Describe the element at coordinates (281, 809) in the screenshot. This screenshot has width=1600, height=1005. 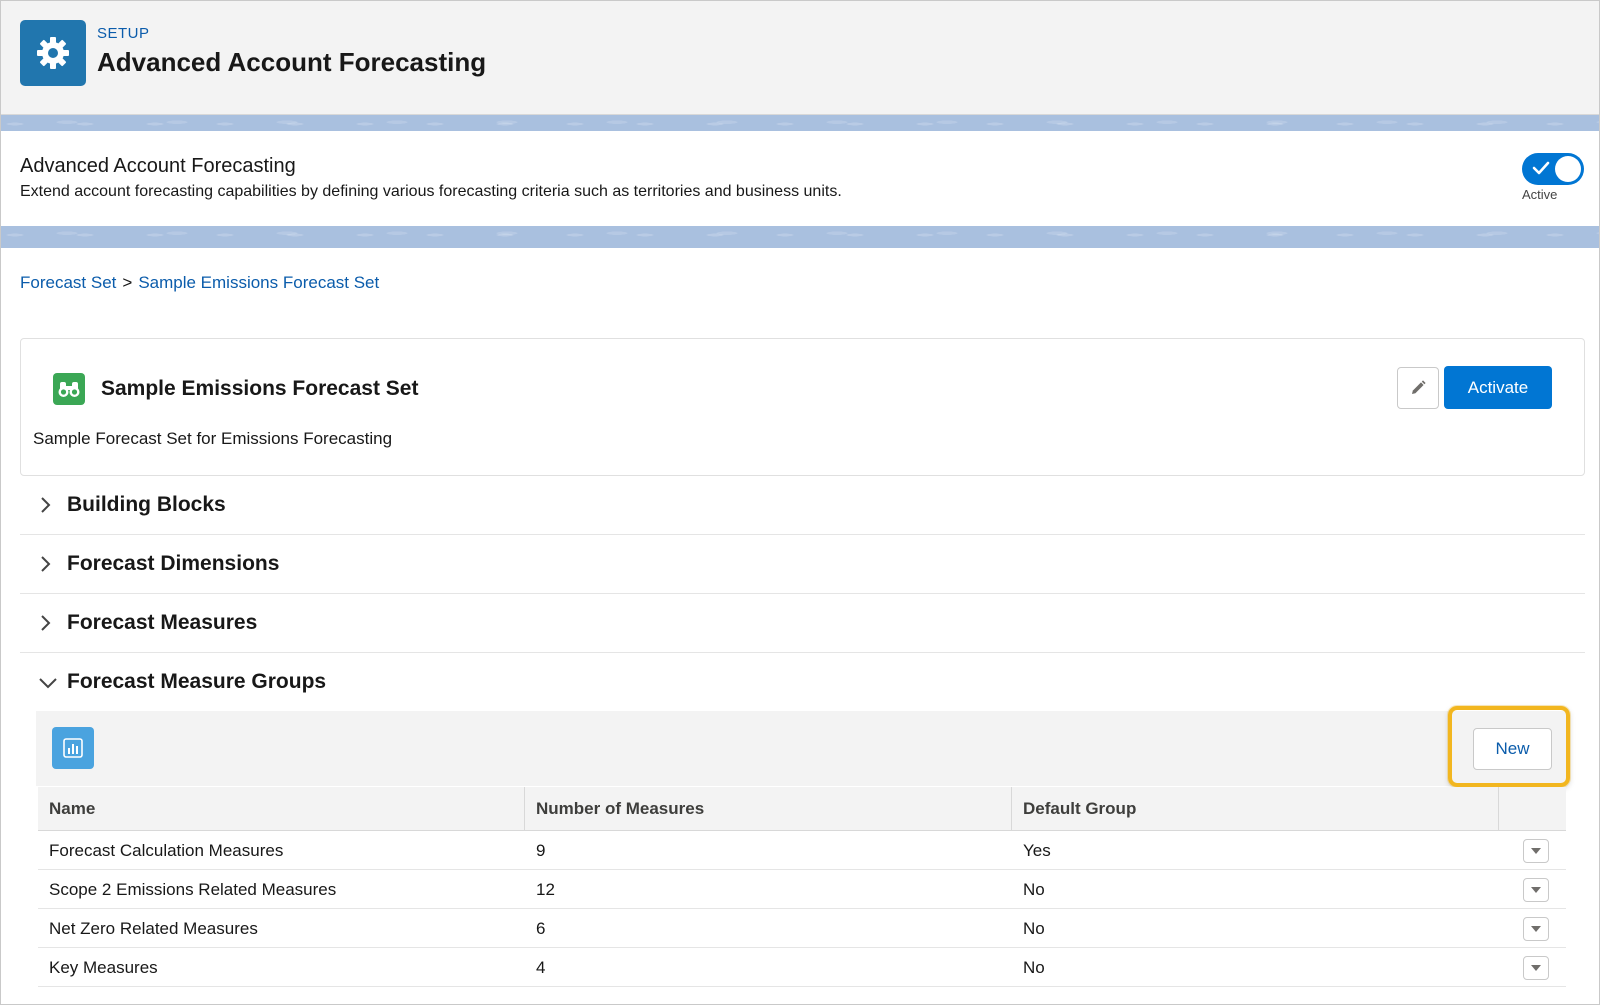
I see `column-header-name: Name` at that location.